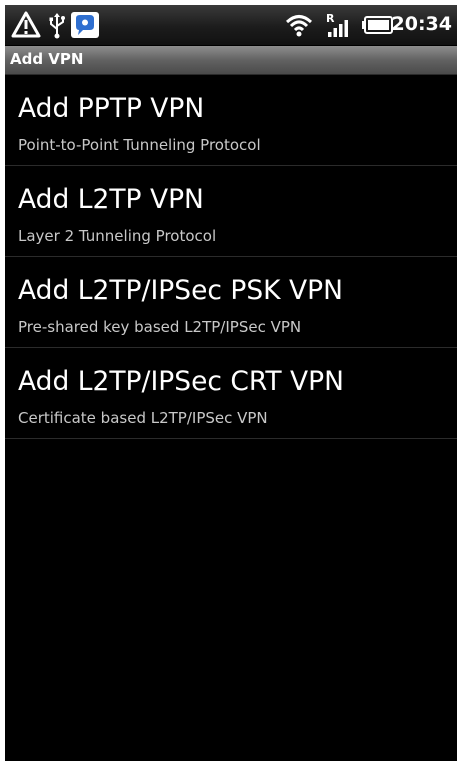 This screenshot has width=462, height=766. Describe the element at coordinates (160, 327) in the screenshot. I see `list-item-subtitle: Pre-shared key based L2TP/IPSec VPN` at that location.